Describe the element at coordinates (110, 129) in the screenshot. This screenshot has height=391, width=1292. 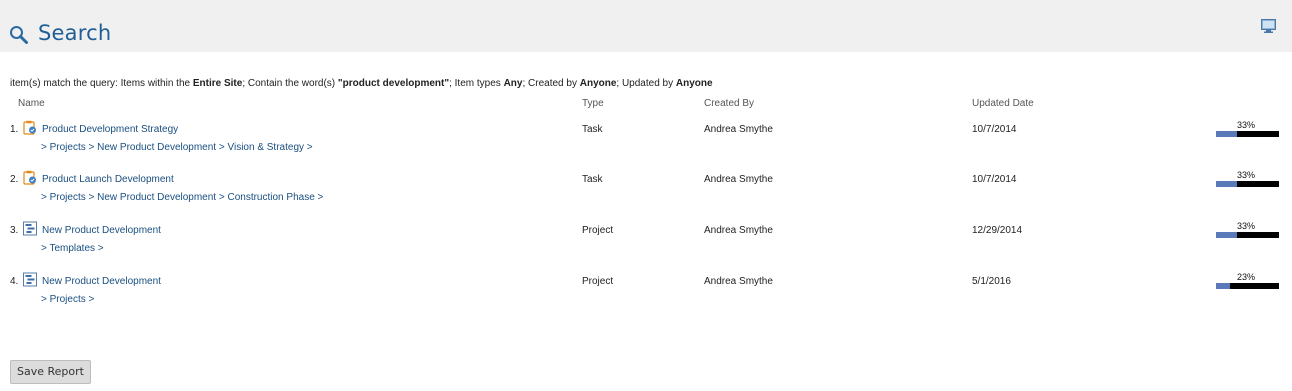
I see `result-name-link: Product Development Strategy` at that location.